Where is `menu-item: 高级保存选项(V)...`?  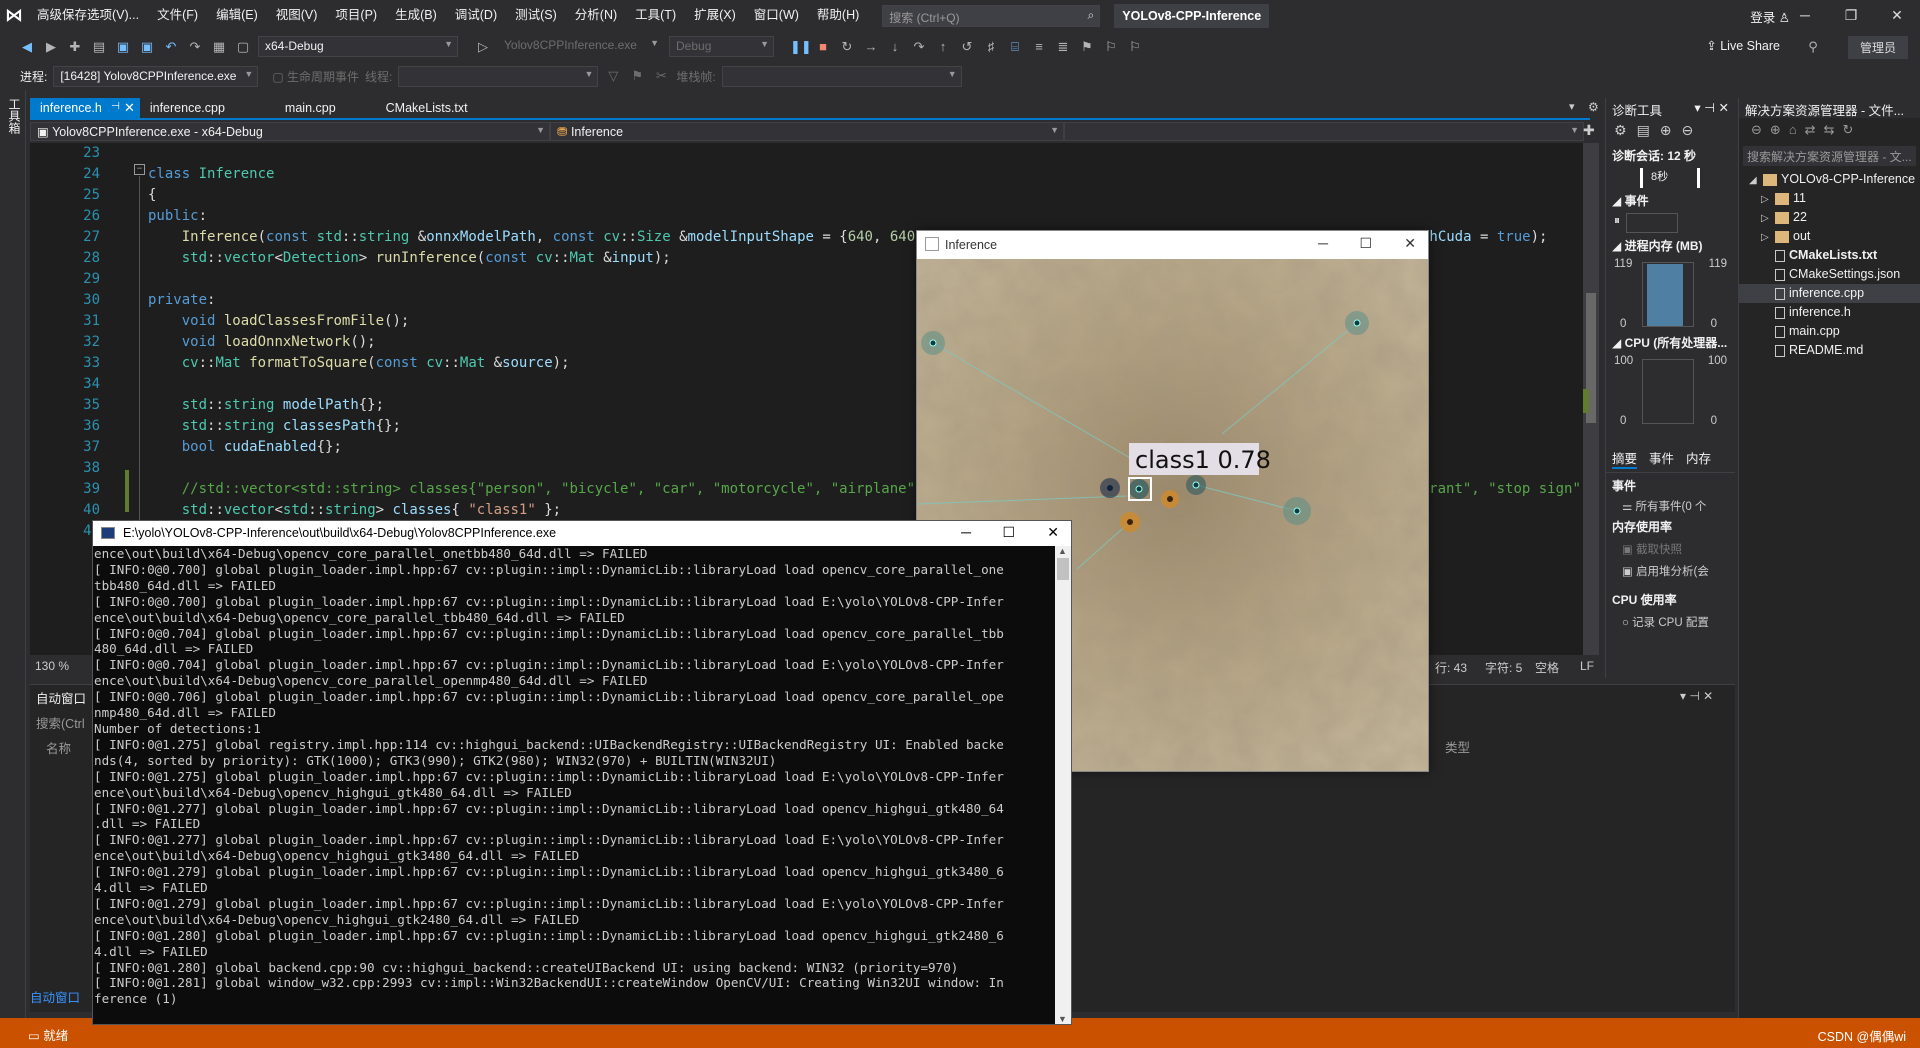 menu-item: 高级保存选项(V)... is located at coordinates (88, 15).